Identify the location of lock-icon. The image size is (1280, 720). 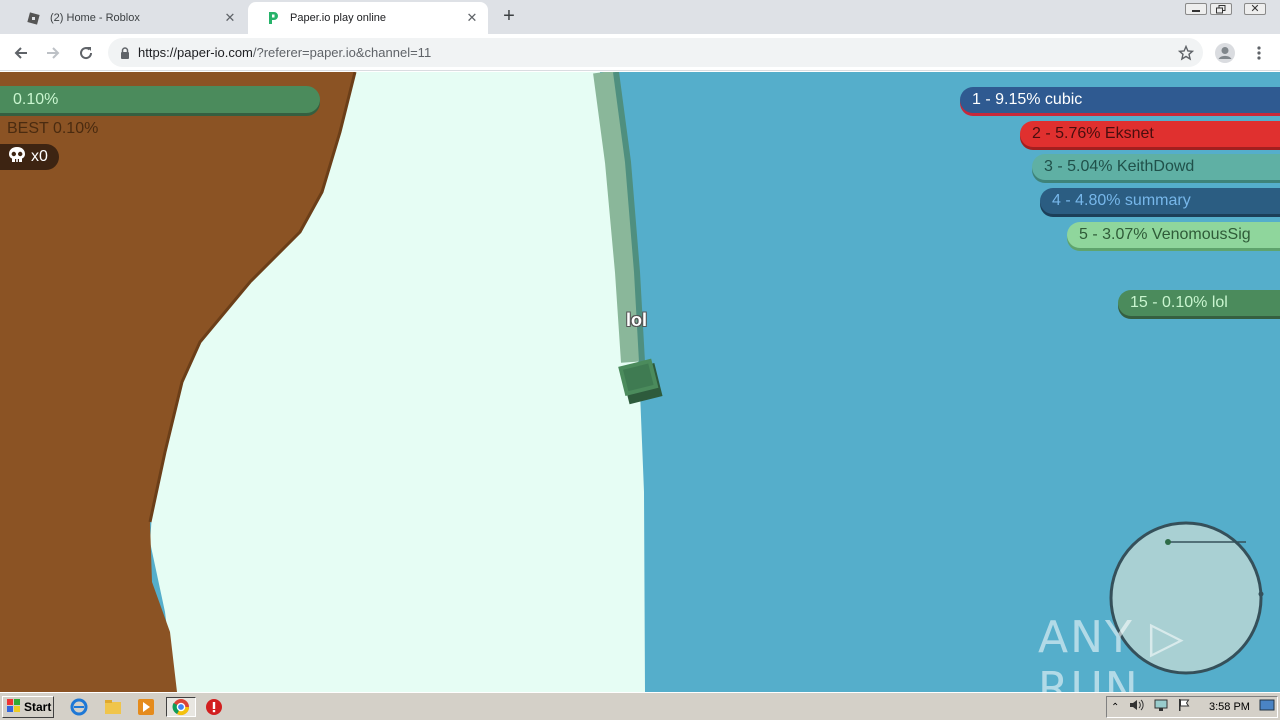
(125, 52).